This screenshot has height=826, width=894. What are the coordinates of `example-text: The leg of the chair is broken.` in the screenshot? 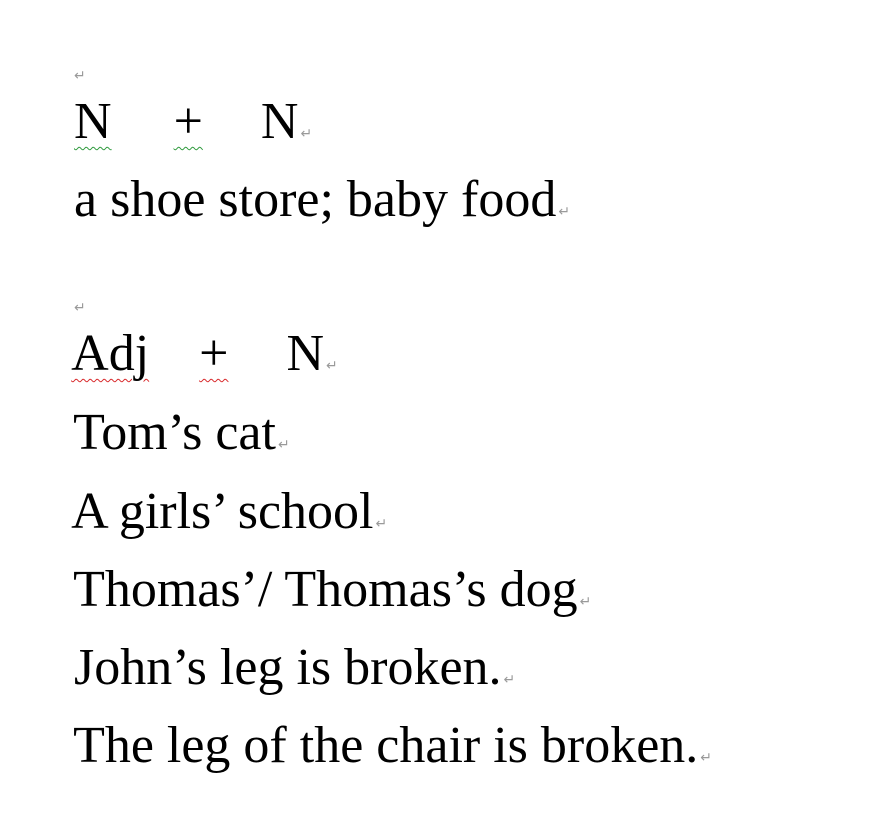 It's located at (386, 745).